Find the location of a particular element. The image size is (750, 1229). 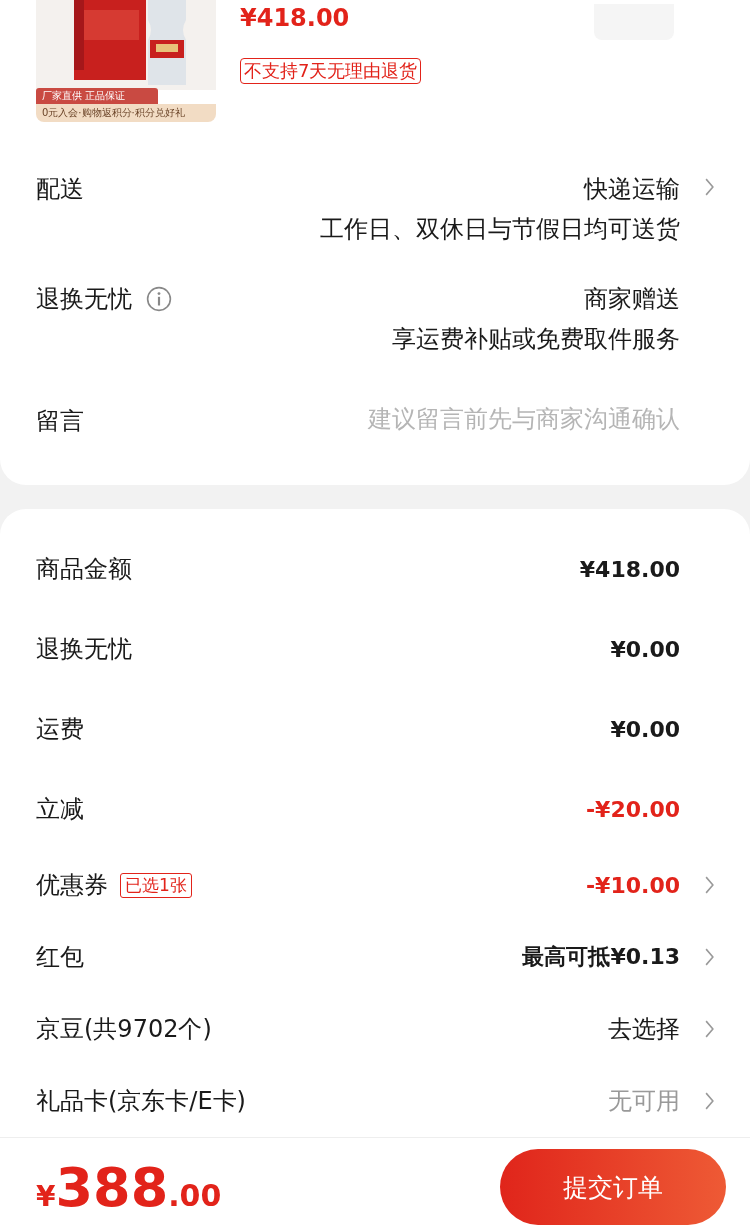

summary-label: 运费 is located at coordinates (60, 729).